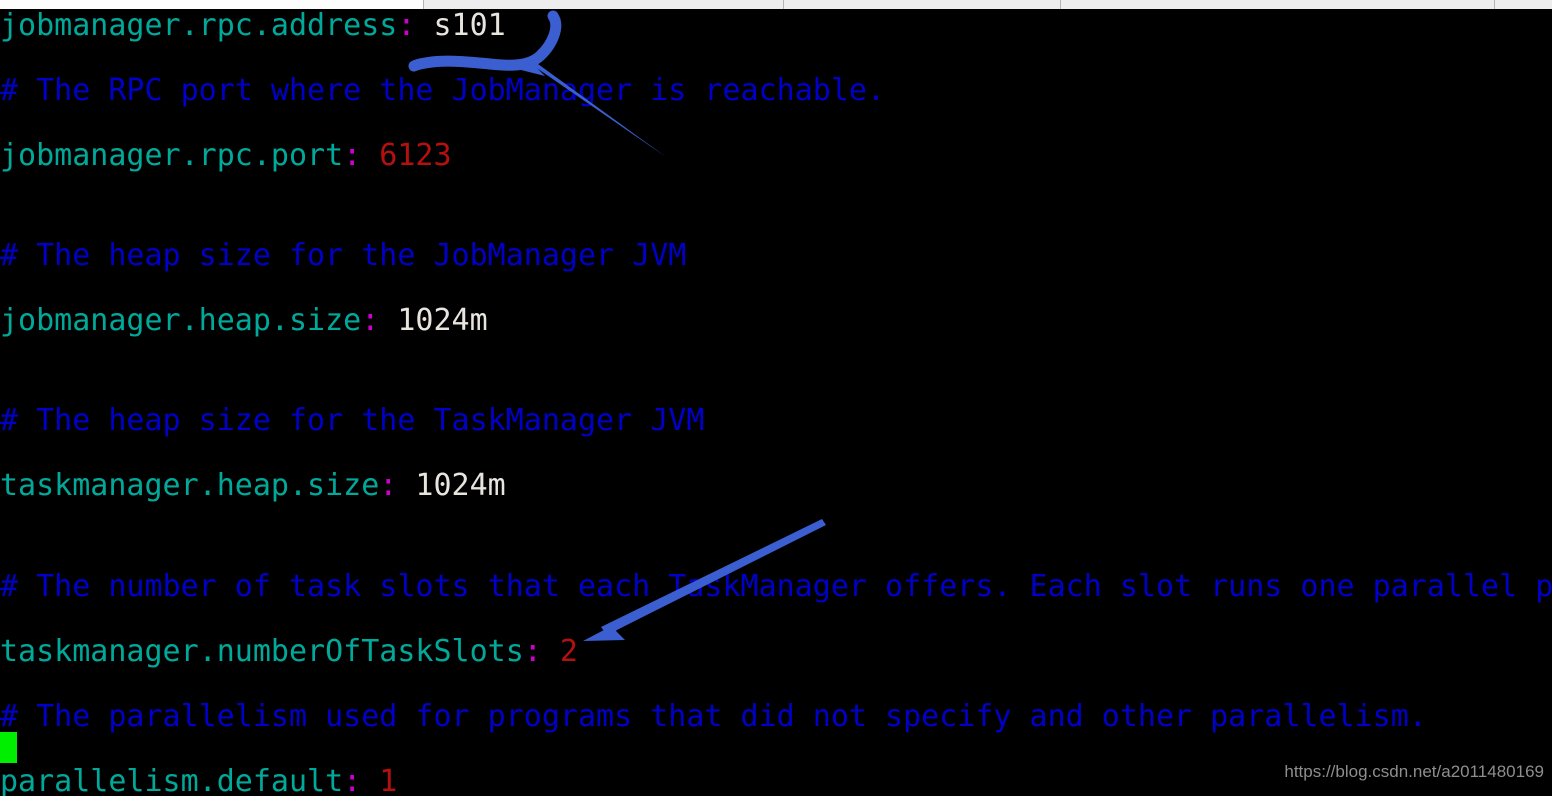 The width and height of the screenshot is (1552, 796). What do you see at coordinates (181, 320) in the screenshot?
I see `config-key: jobmanager.heap.size` at bounding box center [181, 320].